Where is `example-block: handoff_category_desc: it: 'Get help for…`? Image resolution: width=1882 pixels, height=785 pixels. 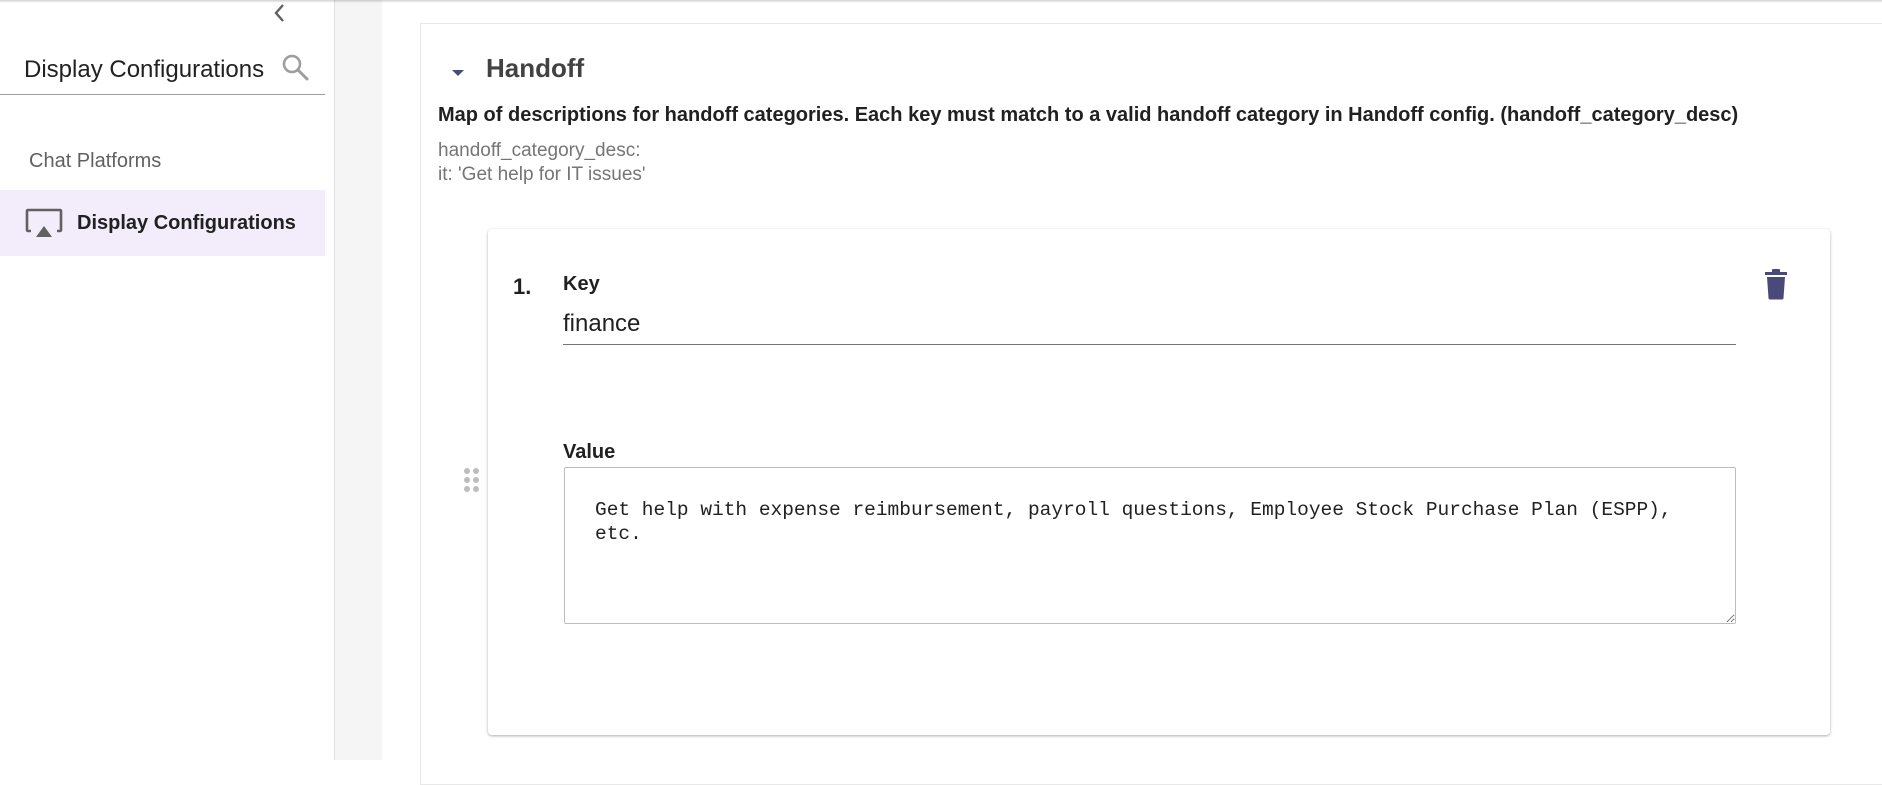 example-block: handoff_category_desc: it: 'Get help for… is located at coordinates (542, 163).